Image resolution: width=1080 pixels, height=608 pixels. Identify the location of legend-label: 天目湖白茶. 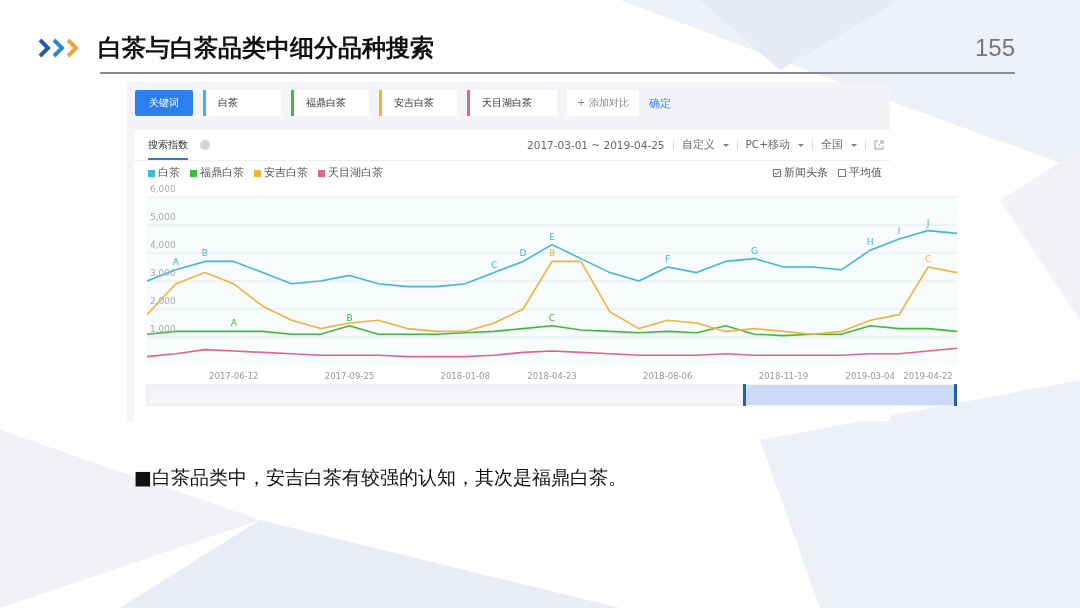
(355, 173).